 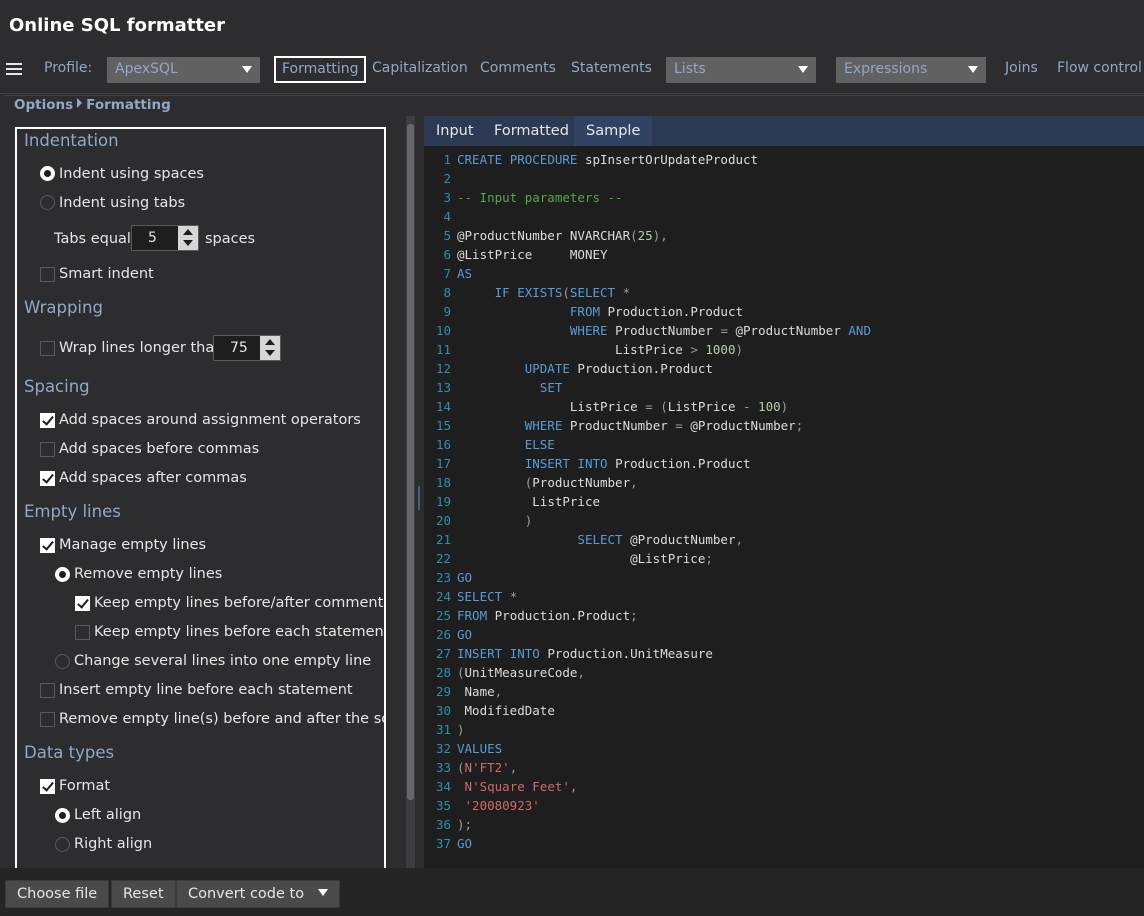 I want to click on wrap-lines-checkbox, so click(x=47, y=348).